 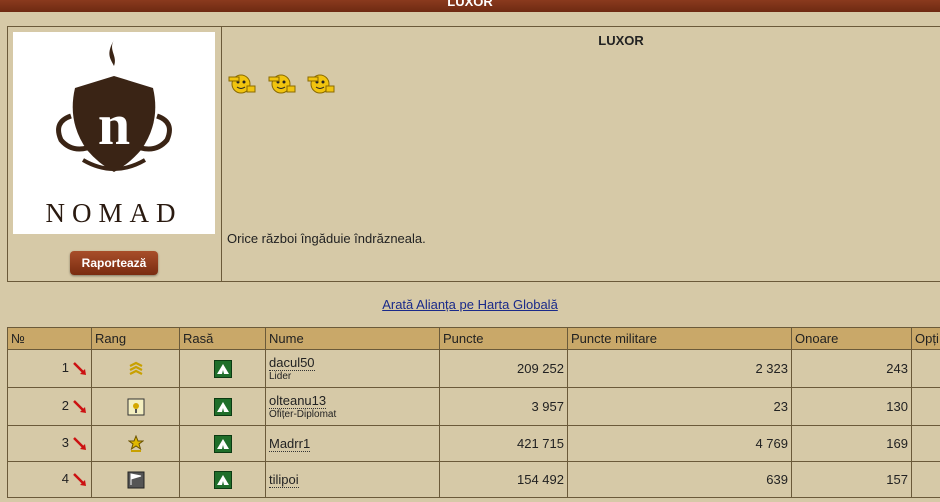 I want to click on military-points-cell: 2 323, so click(x=679, y=368).